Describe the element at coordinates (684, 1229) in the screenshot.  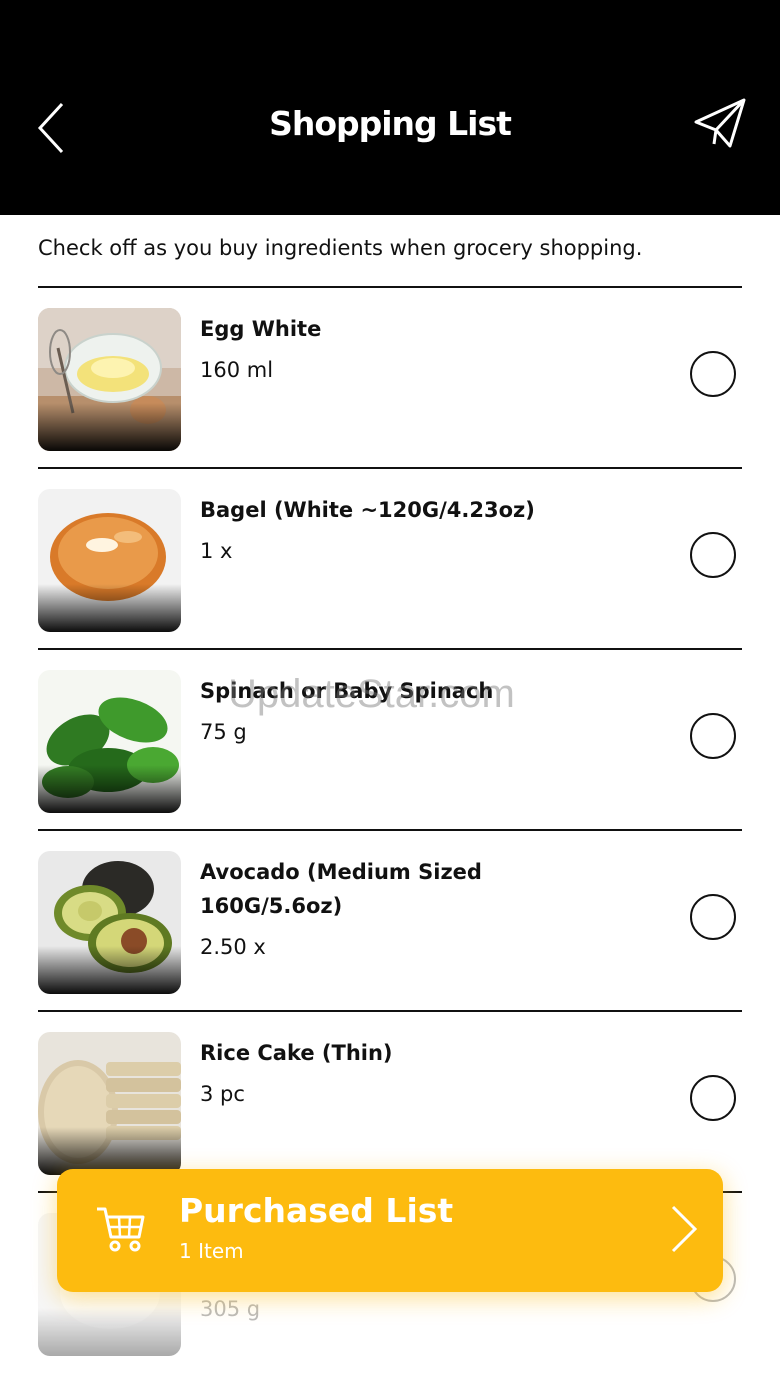
I see `chevron-right-icon` at that location.